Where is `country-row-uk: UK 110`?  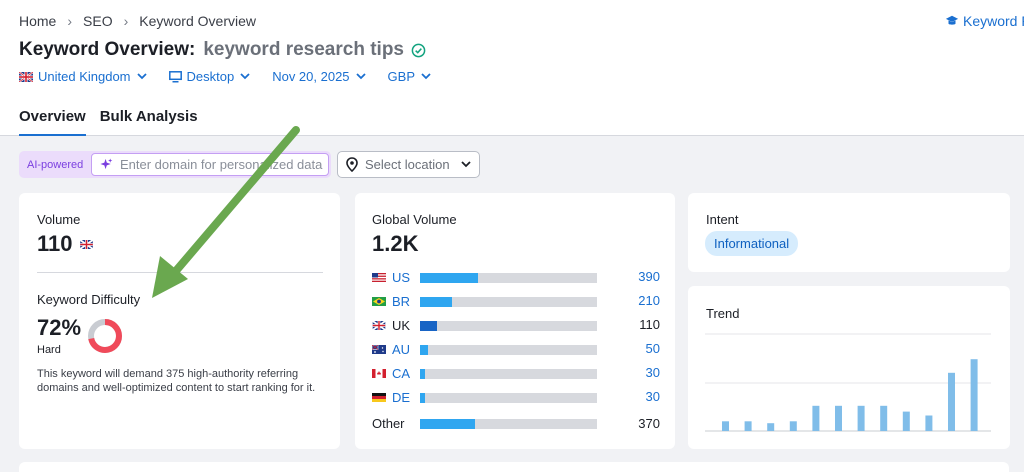
country-row-uk: UK 110 is located at coordinates (517, 325).